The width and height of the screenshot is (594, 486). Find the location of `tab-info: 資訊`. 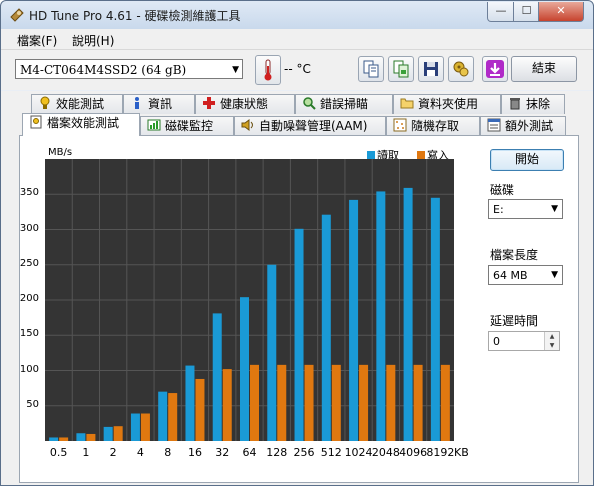

tab-info: 資訊 is located at coordinates (159, 104).